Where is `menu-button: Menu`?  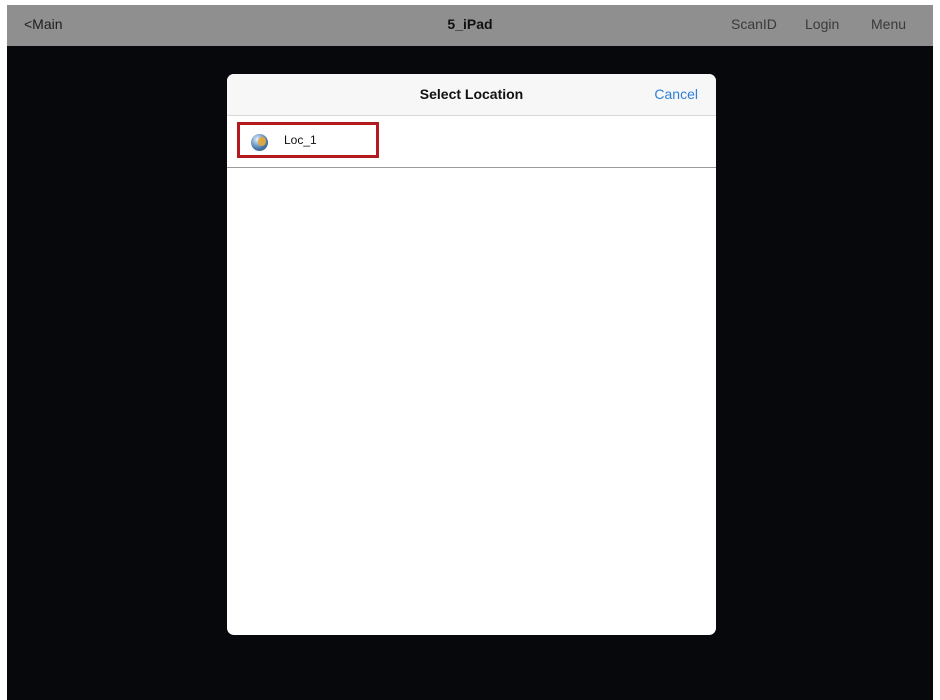 menu-button: Menu is located at coordinates (888, 24).